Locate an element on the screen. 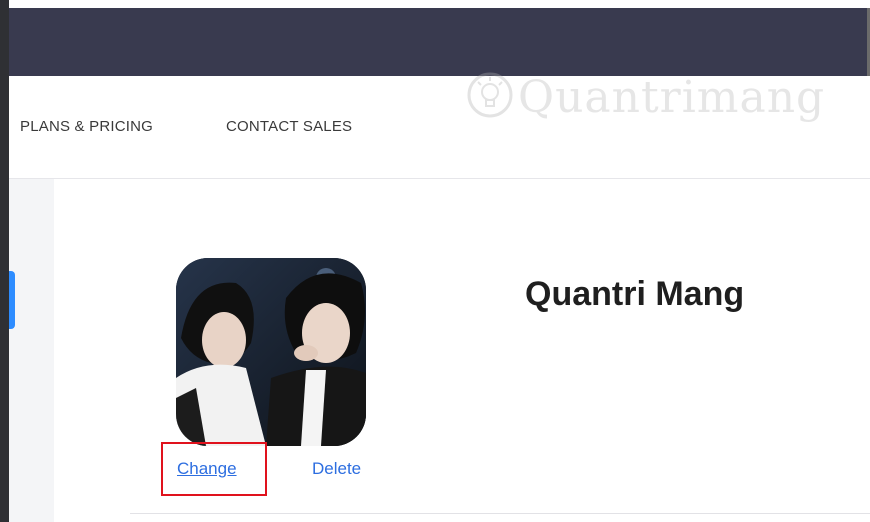 The image size is (870, 522). window-top-edge is located at coordinates (435, 4).